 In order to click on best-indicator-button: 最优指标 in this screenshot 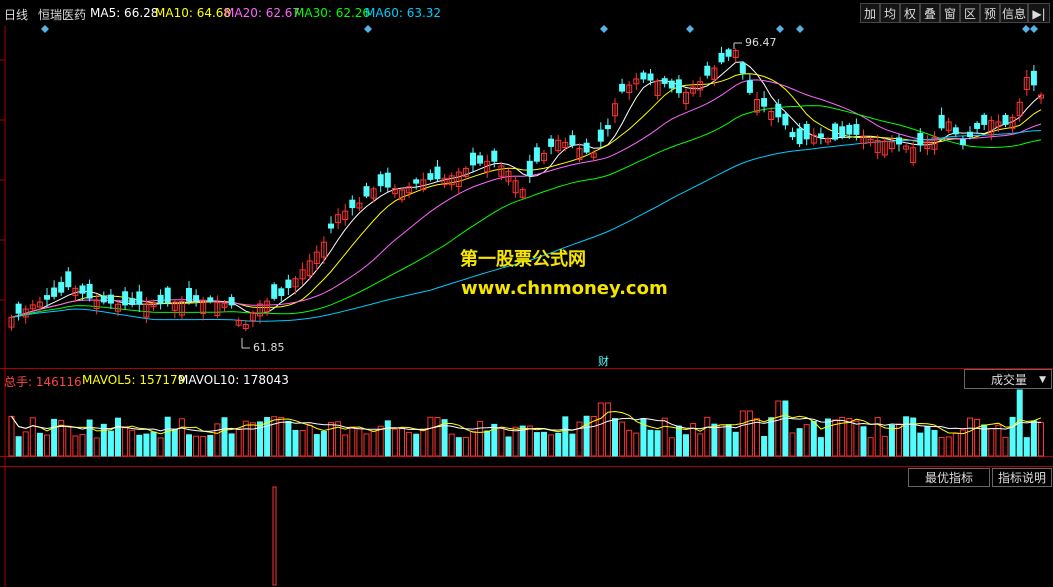, I will do `click(949, 477)`.